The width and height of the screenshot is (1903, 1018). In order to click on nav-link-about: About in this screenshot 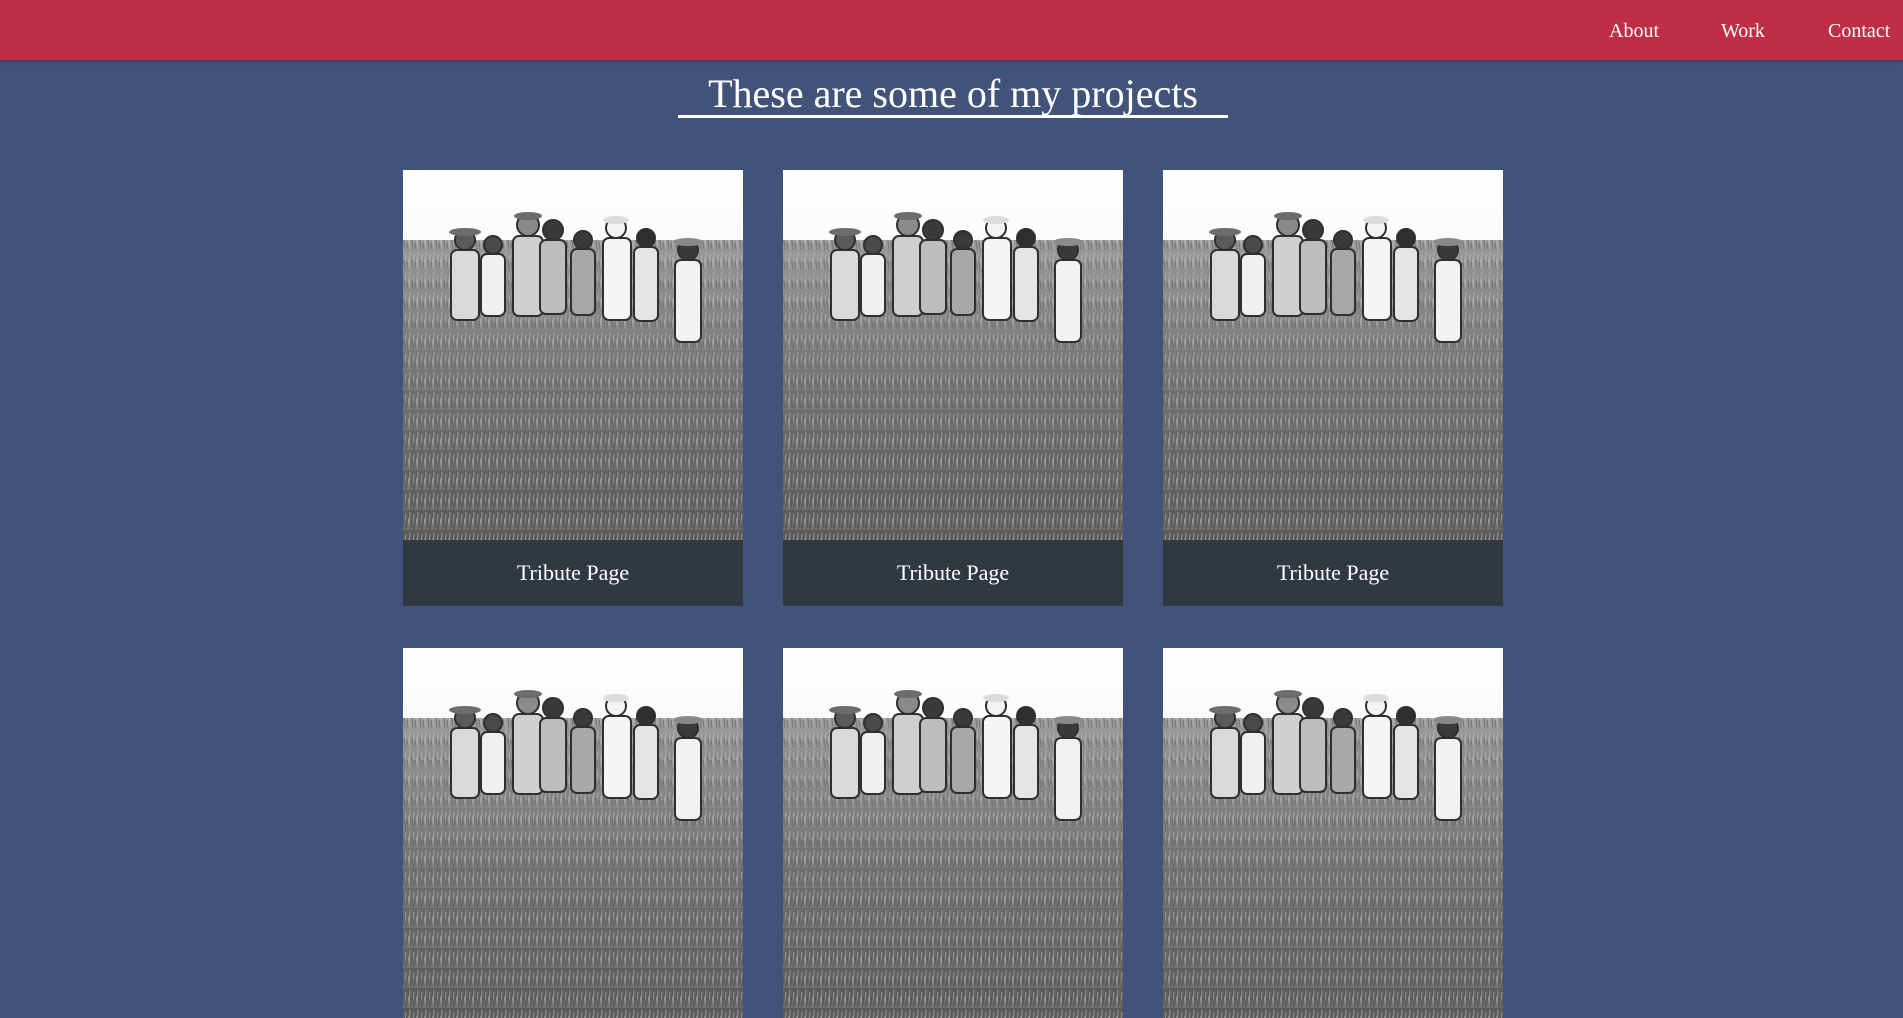, I will do `click(1634, 31)`.